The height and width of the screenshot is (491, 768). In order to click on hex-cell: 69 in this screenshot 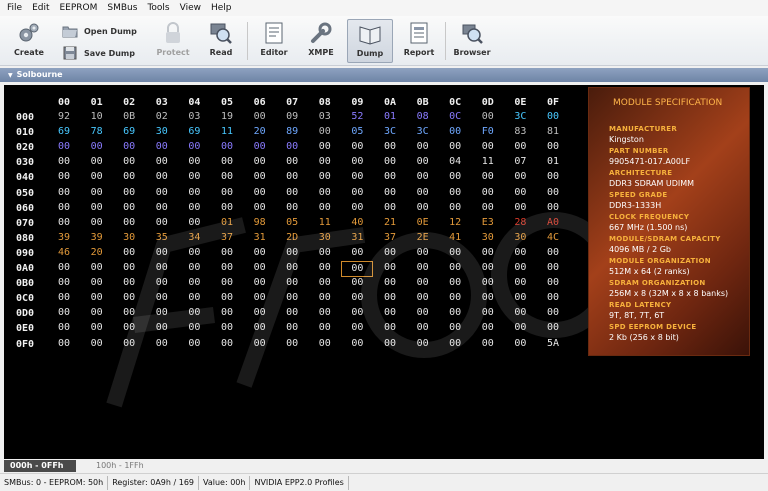, I will do `click(64, 132)`.